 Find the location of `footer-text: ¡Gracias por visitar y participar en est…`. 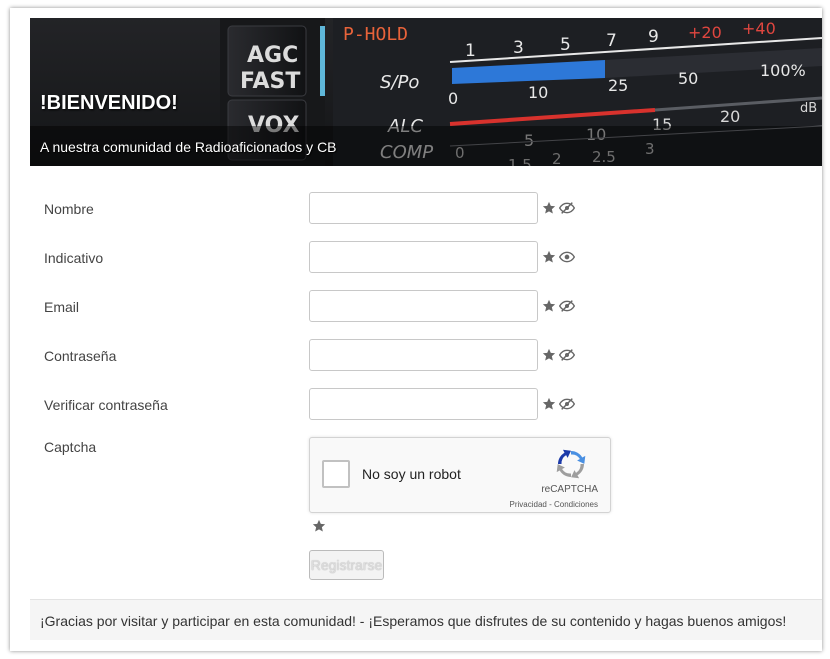

footer-text: ¡Gracias por visitar y participar en est… is located at coordinates (413, 621).